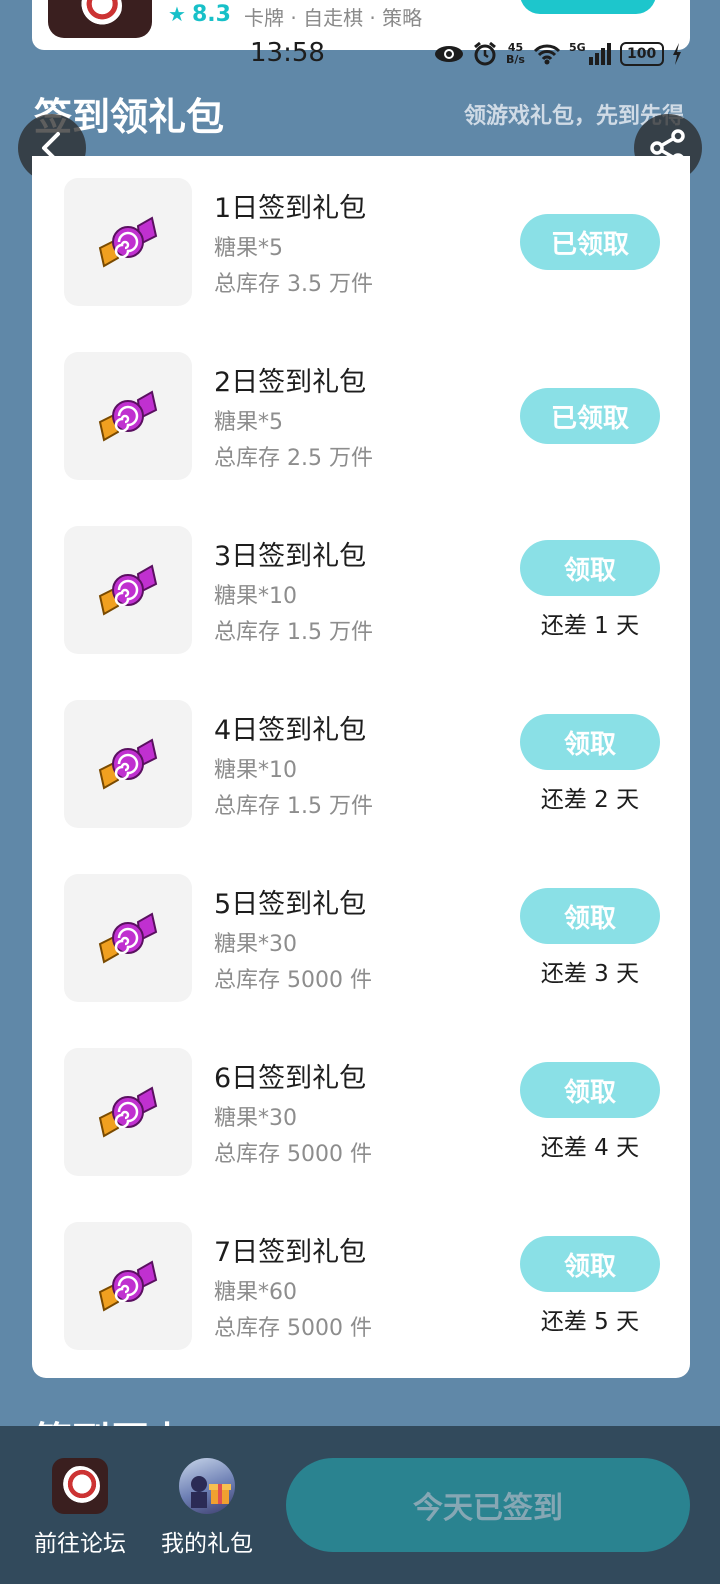 Image resolution: width=720 pixels, height=1584 pixels. I want to click on my-gifts-nav-button: 我的礼包, so click(207, 1508).